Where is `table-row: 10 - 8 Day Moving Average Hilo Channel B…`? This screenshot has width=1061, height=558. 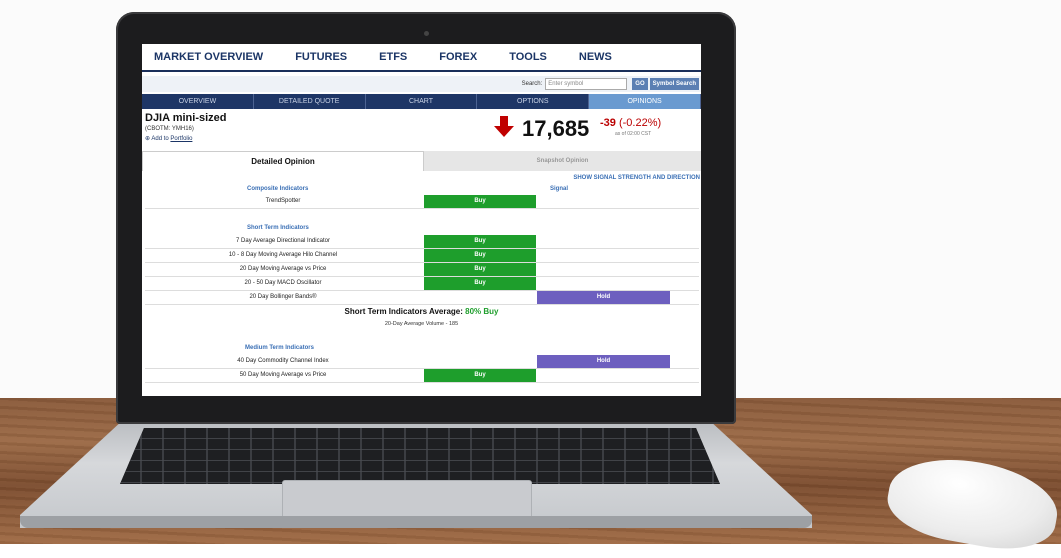 table-row: 10 - 8 Day Moving Average Hilo Channel B… is located at coordinates (422, 256).